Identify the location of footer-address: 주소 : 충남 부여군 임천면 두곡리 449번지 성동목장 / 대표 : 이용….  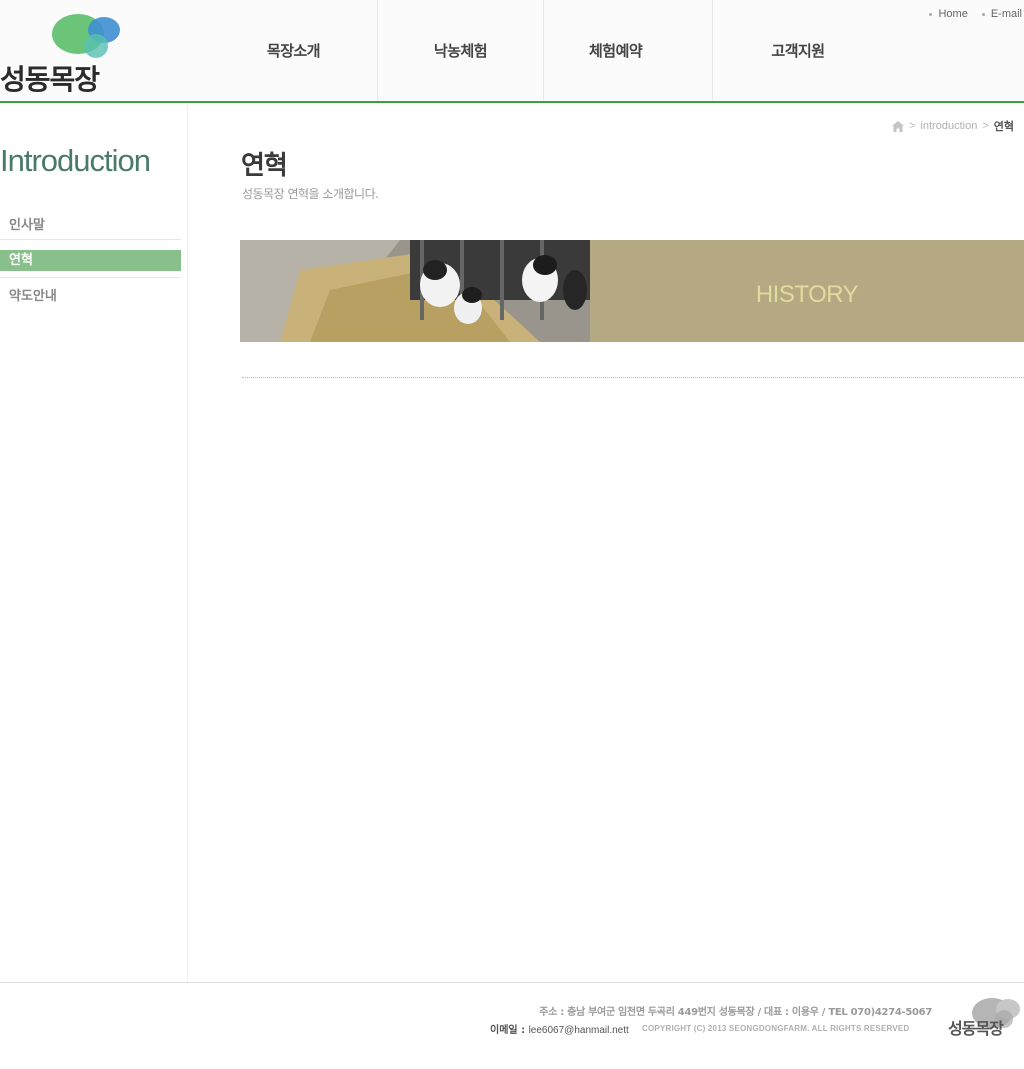
(735, 1012).